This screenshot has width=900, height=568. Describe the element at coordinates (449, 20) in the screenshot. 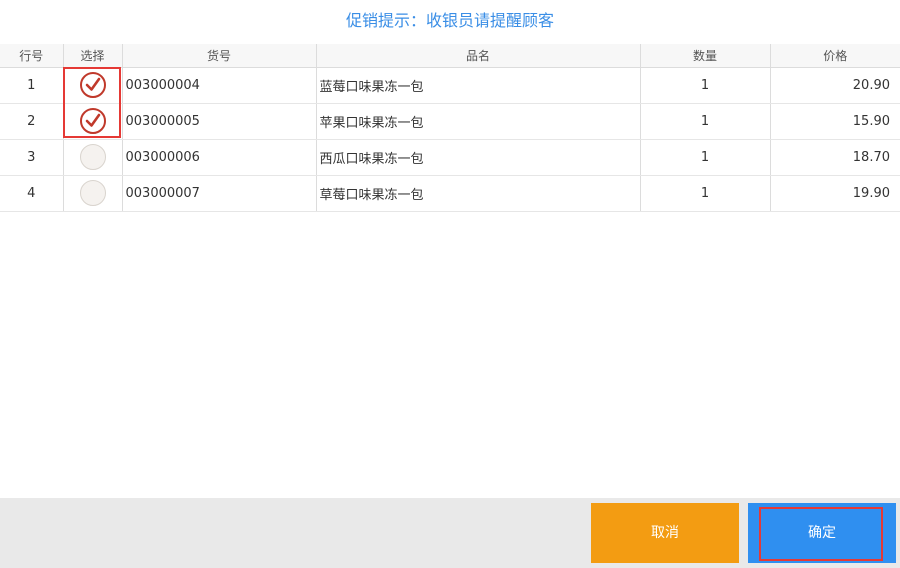

I see `promo-title: 促销提示：收银员请提醒顾客` at that location.